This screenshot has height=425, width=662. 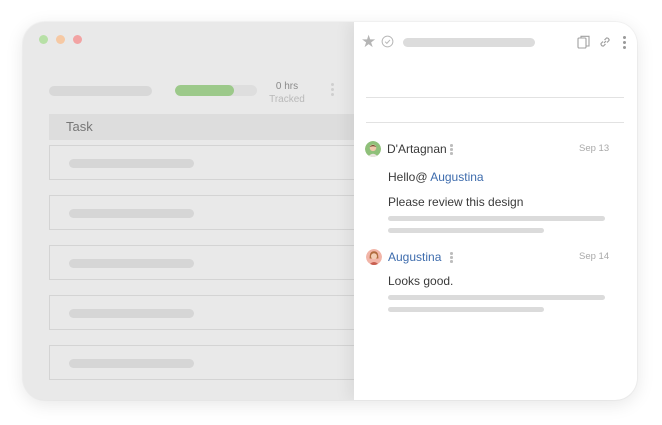 I want to click on panel-header: ★, so click(x=495, y=42).